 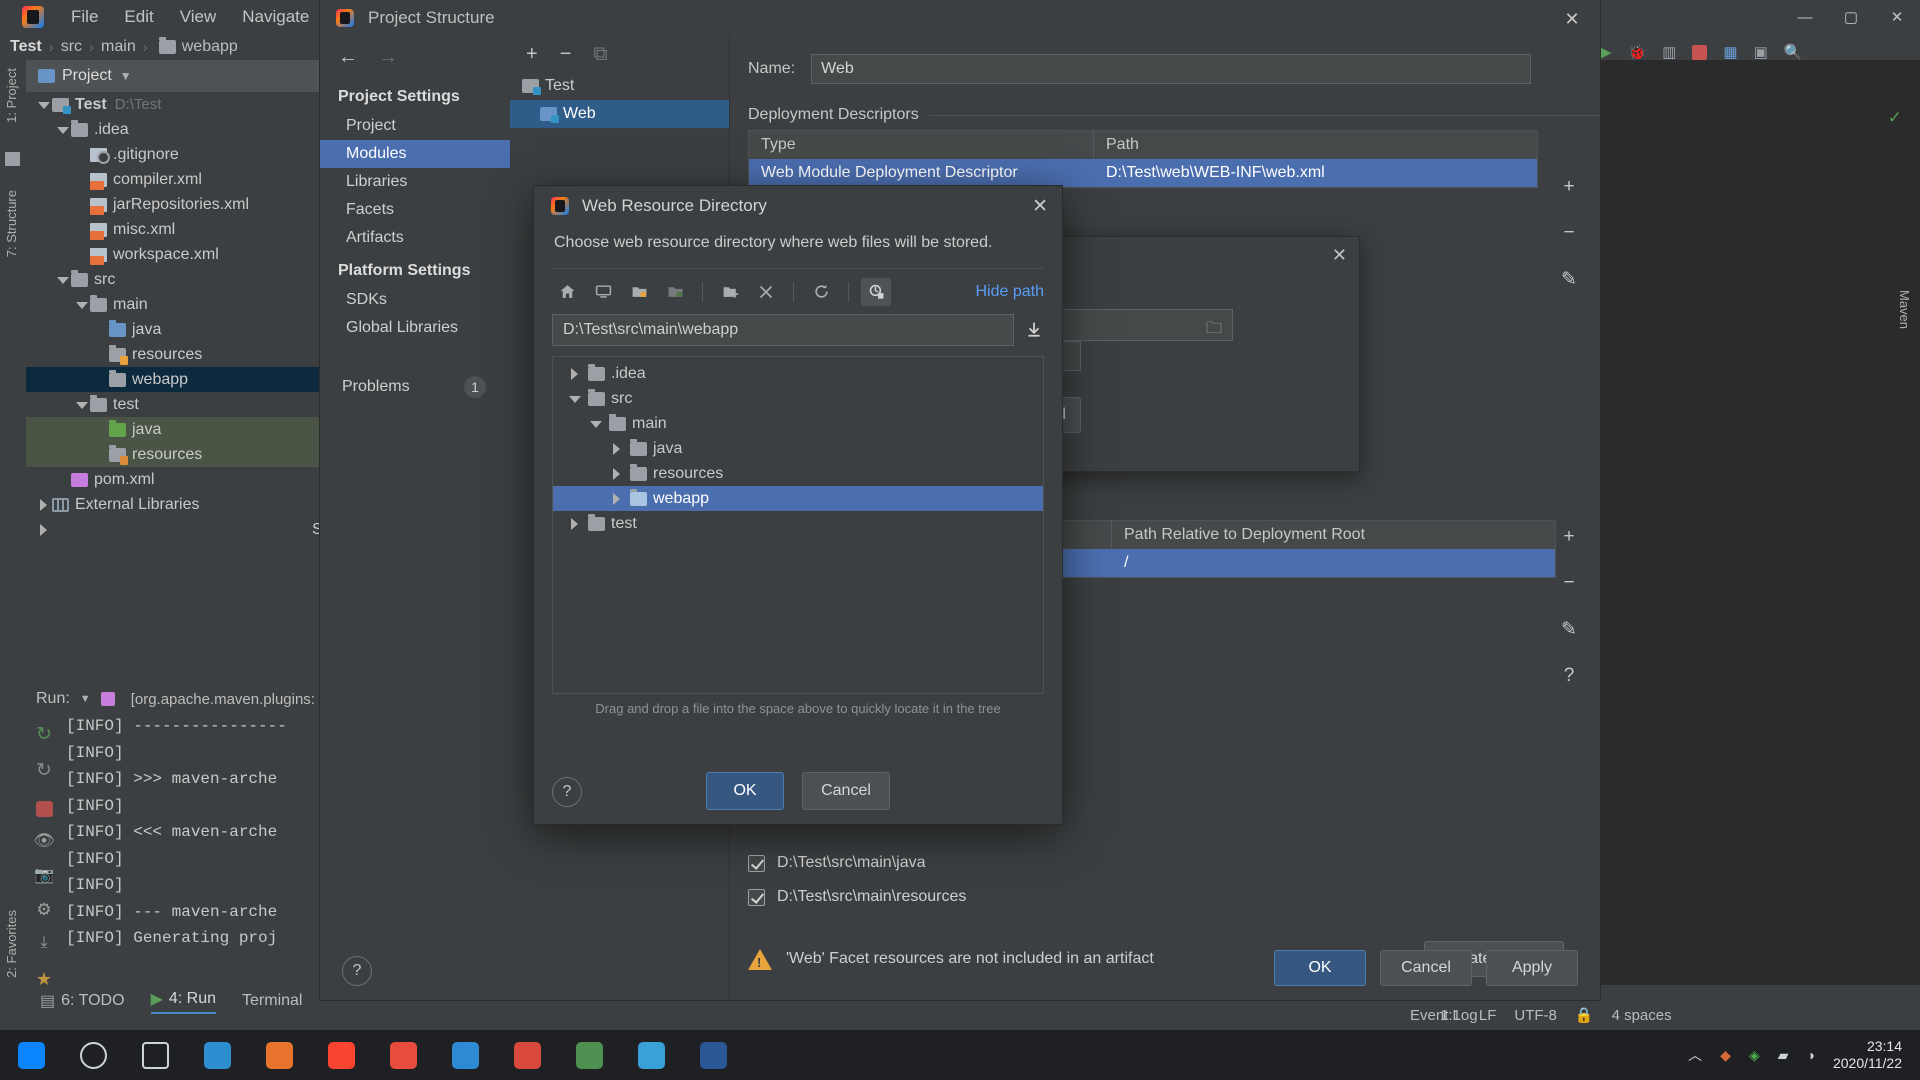 What do you see at coordinates (1754, 1055) in the screenshot?
I see `tray-security-icon: ◈` at bounding box center [1754, 1055].